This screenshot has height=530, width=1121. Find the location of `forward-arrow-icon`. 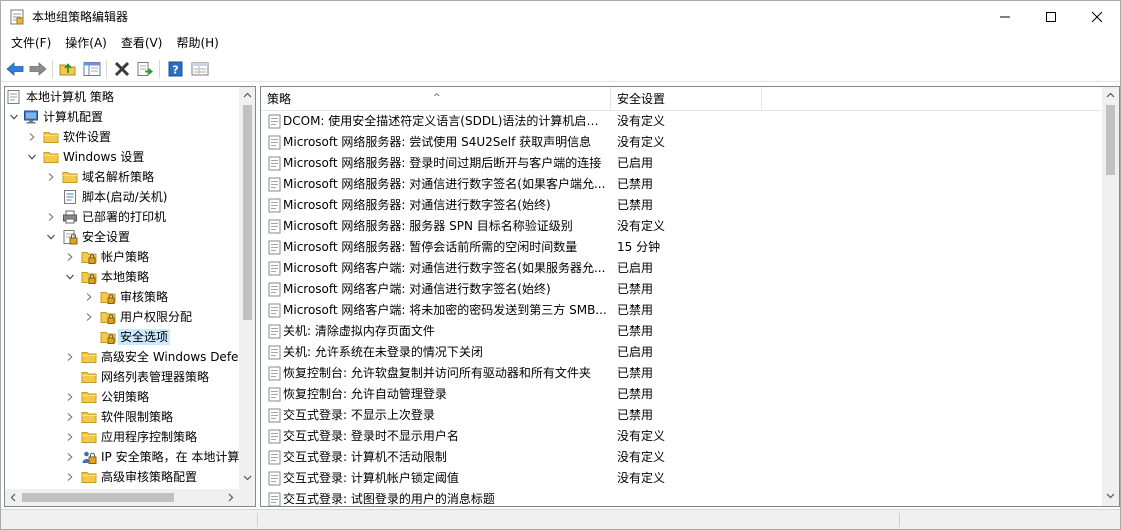

forward-arrow-icon is located at coordinates (38, 69).